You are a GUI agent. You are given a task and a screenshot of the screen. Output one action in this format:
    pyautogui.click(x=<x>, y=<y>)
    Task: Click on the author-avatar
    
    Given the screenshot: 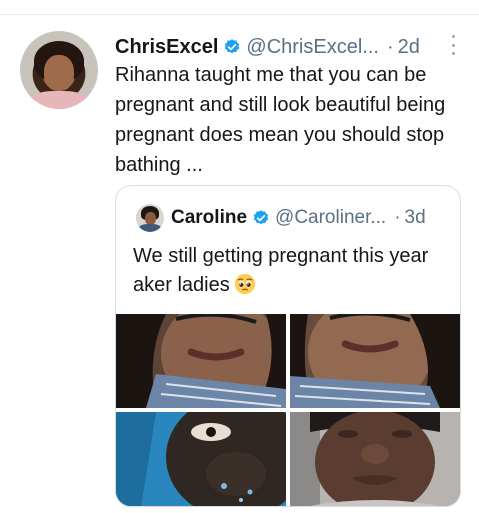 What is the action you would take?
    pyautogui.click(x=59, y=70)
    